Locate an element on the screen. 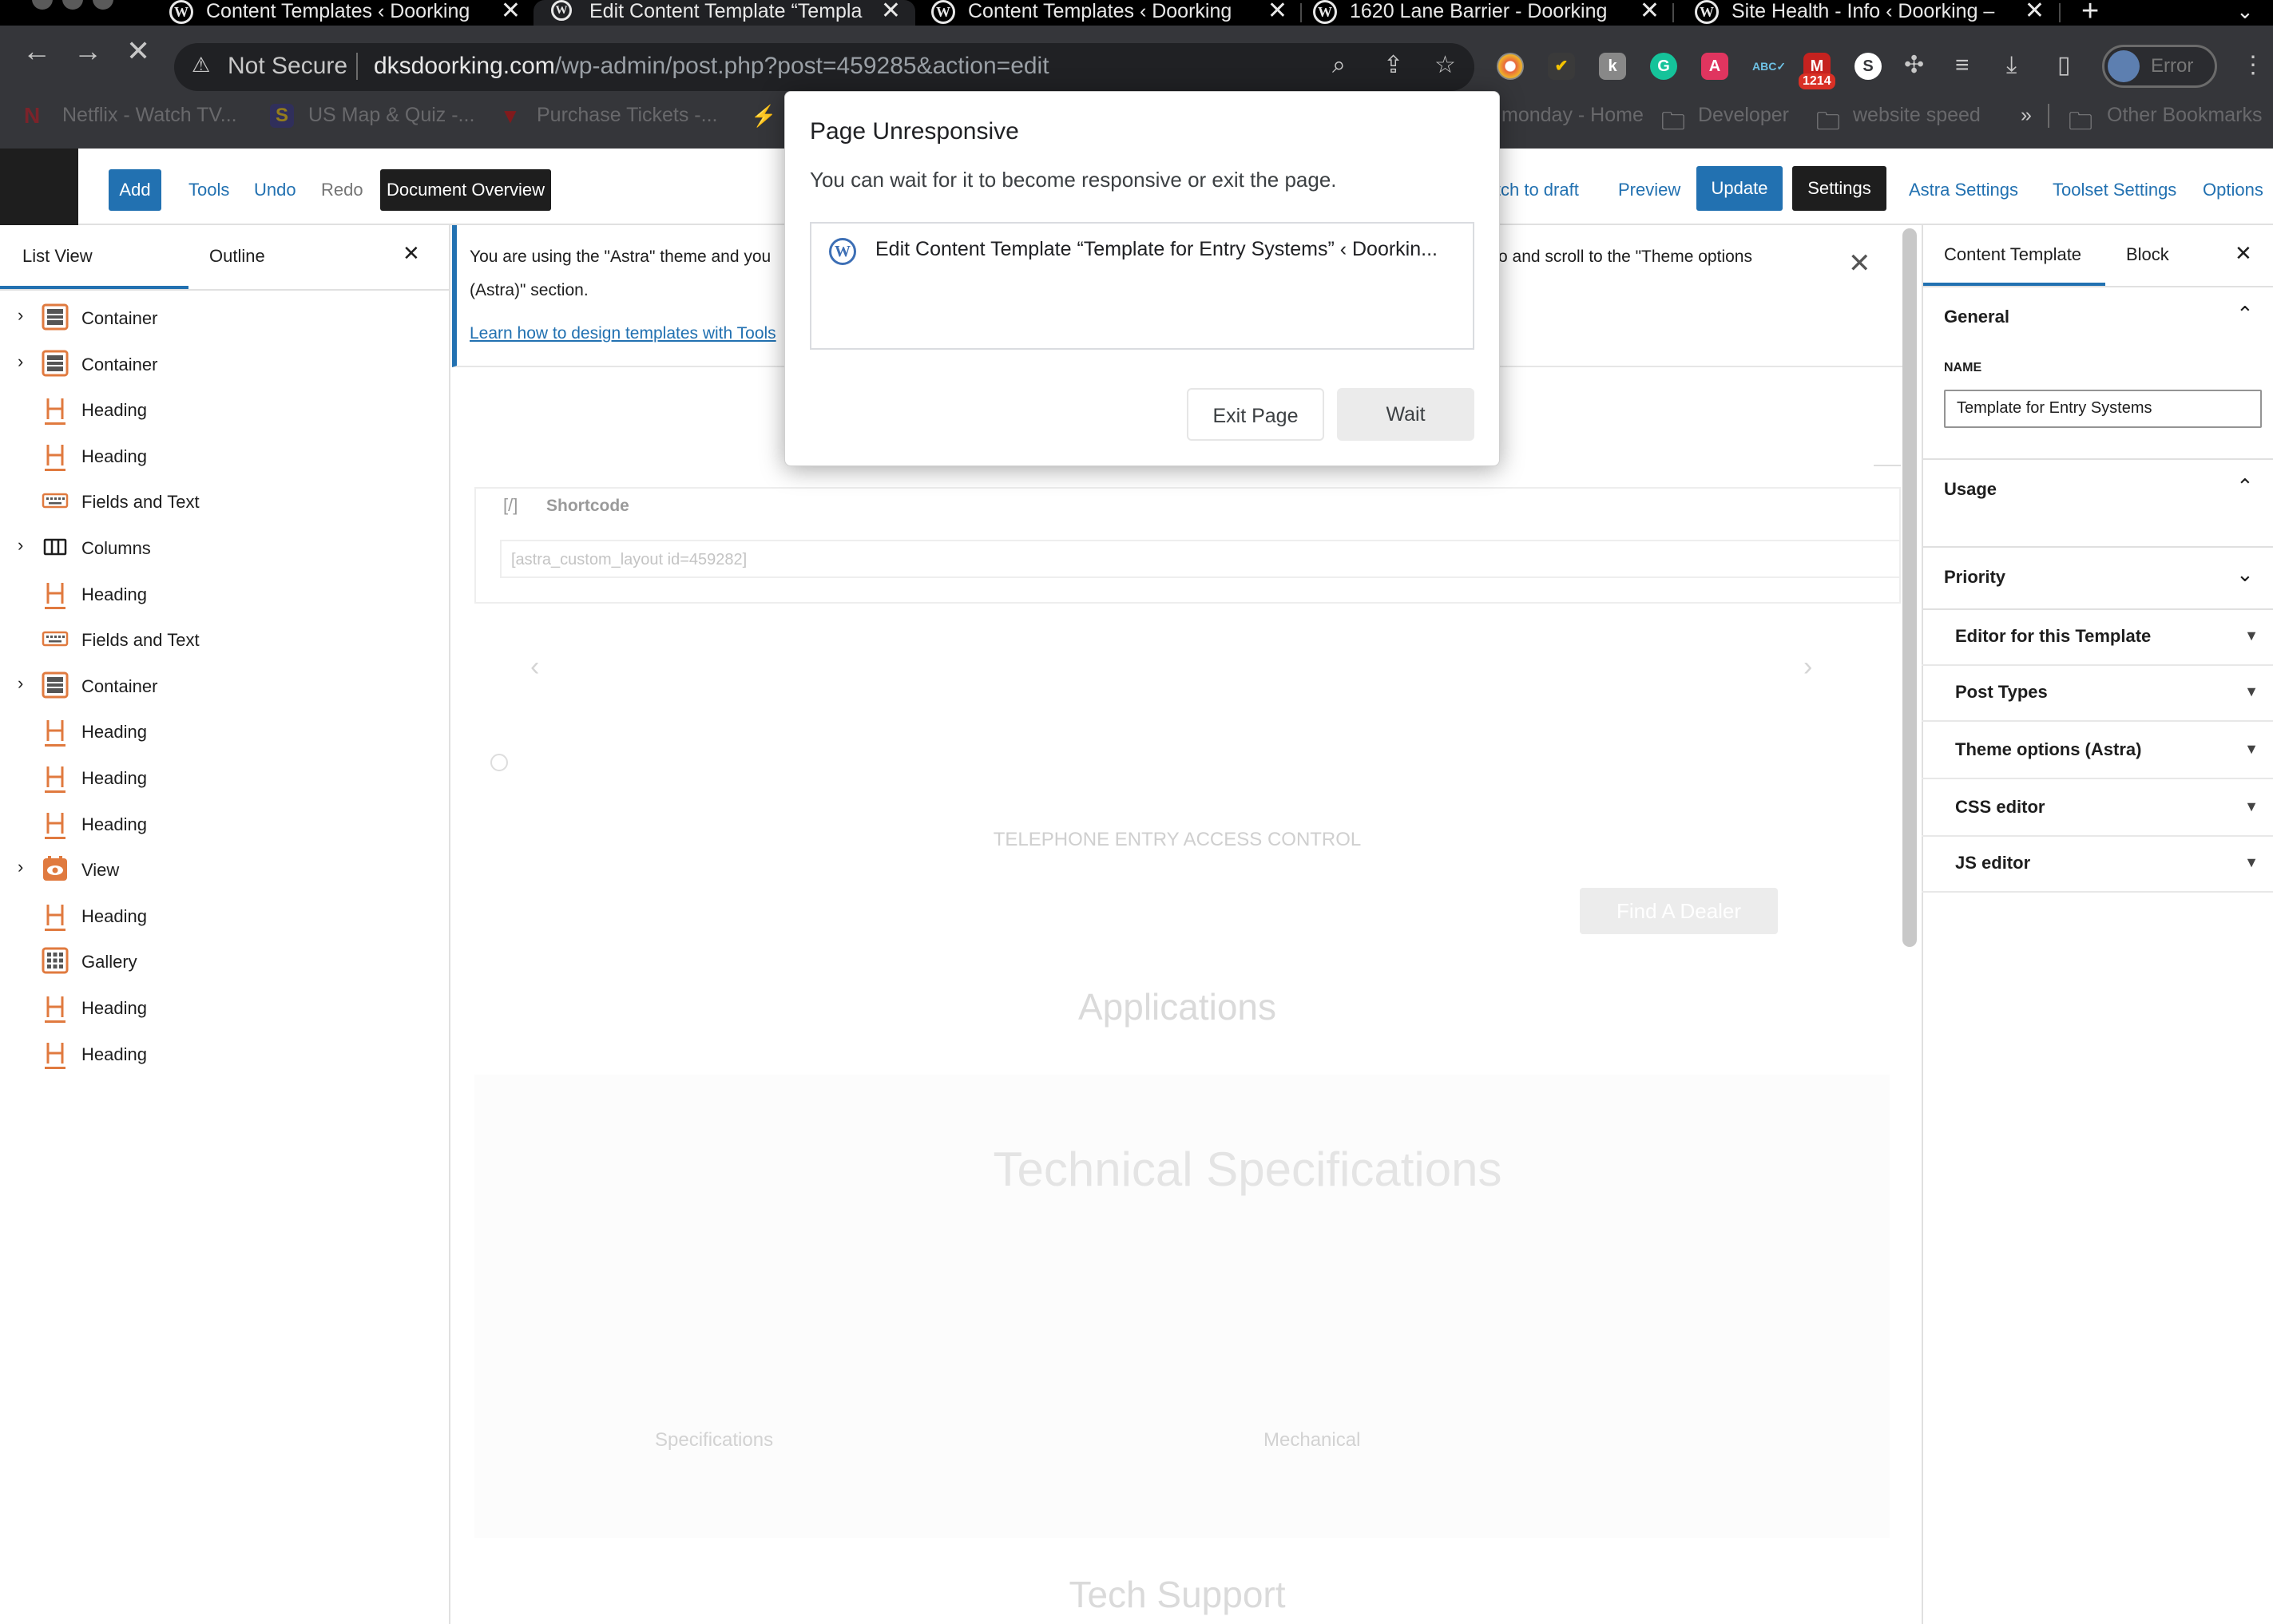 This screenshot has width=2273, height=1624. redo-button: Redo is located at coordinates (342, 190).